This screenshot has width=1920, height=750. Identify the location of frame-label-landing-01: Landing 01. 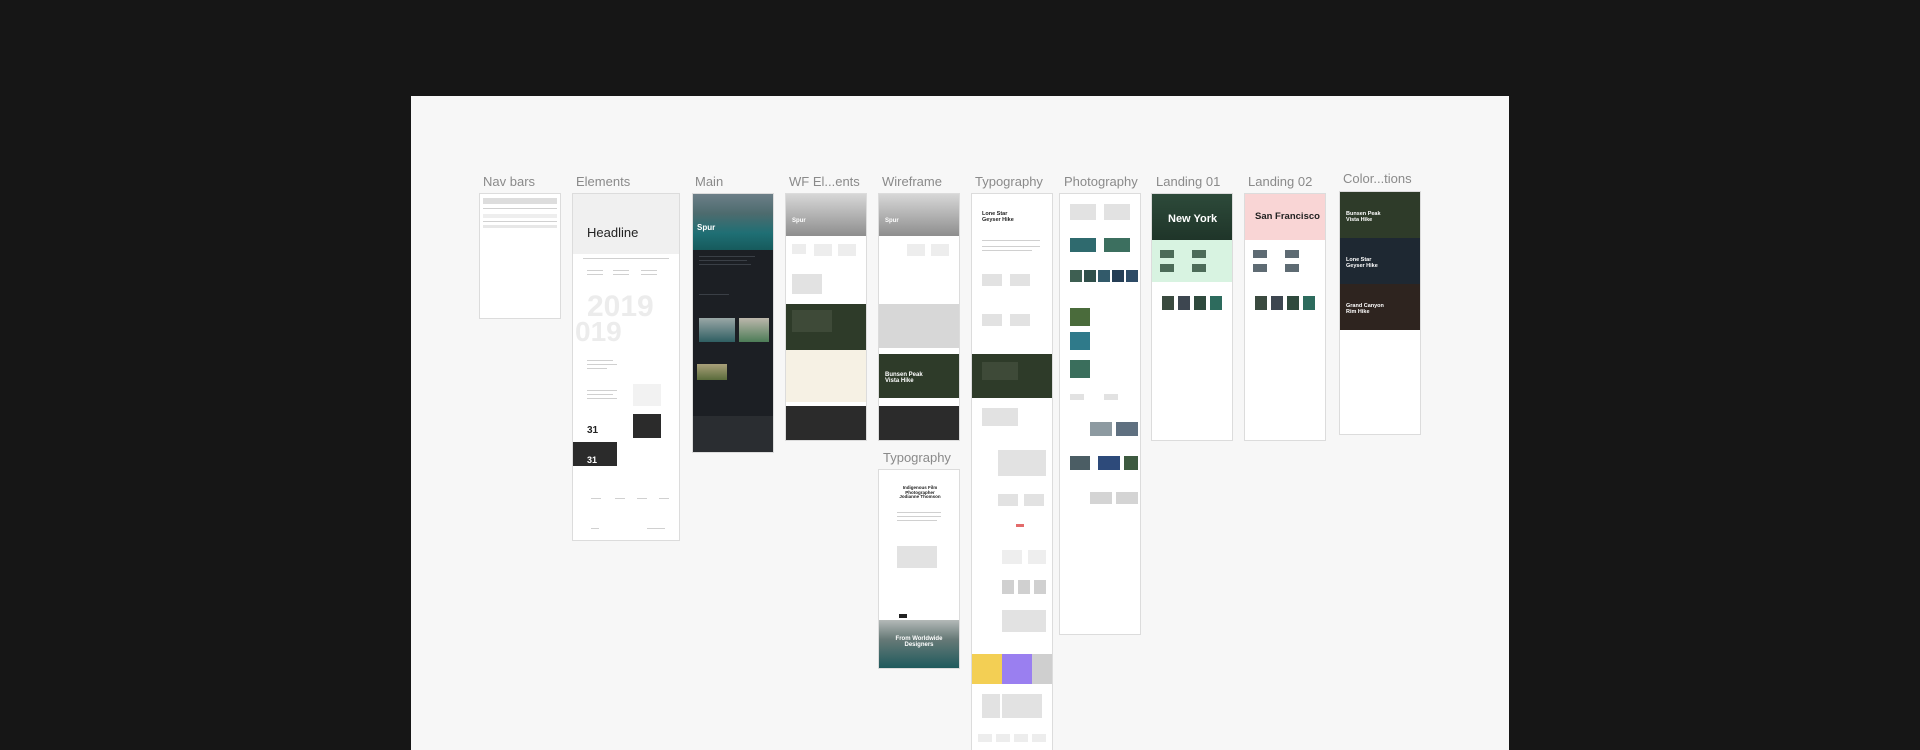
(1188, 181).